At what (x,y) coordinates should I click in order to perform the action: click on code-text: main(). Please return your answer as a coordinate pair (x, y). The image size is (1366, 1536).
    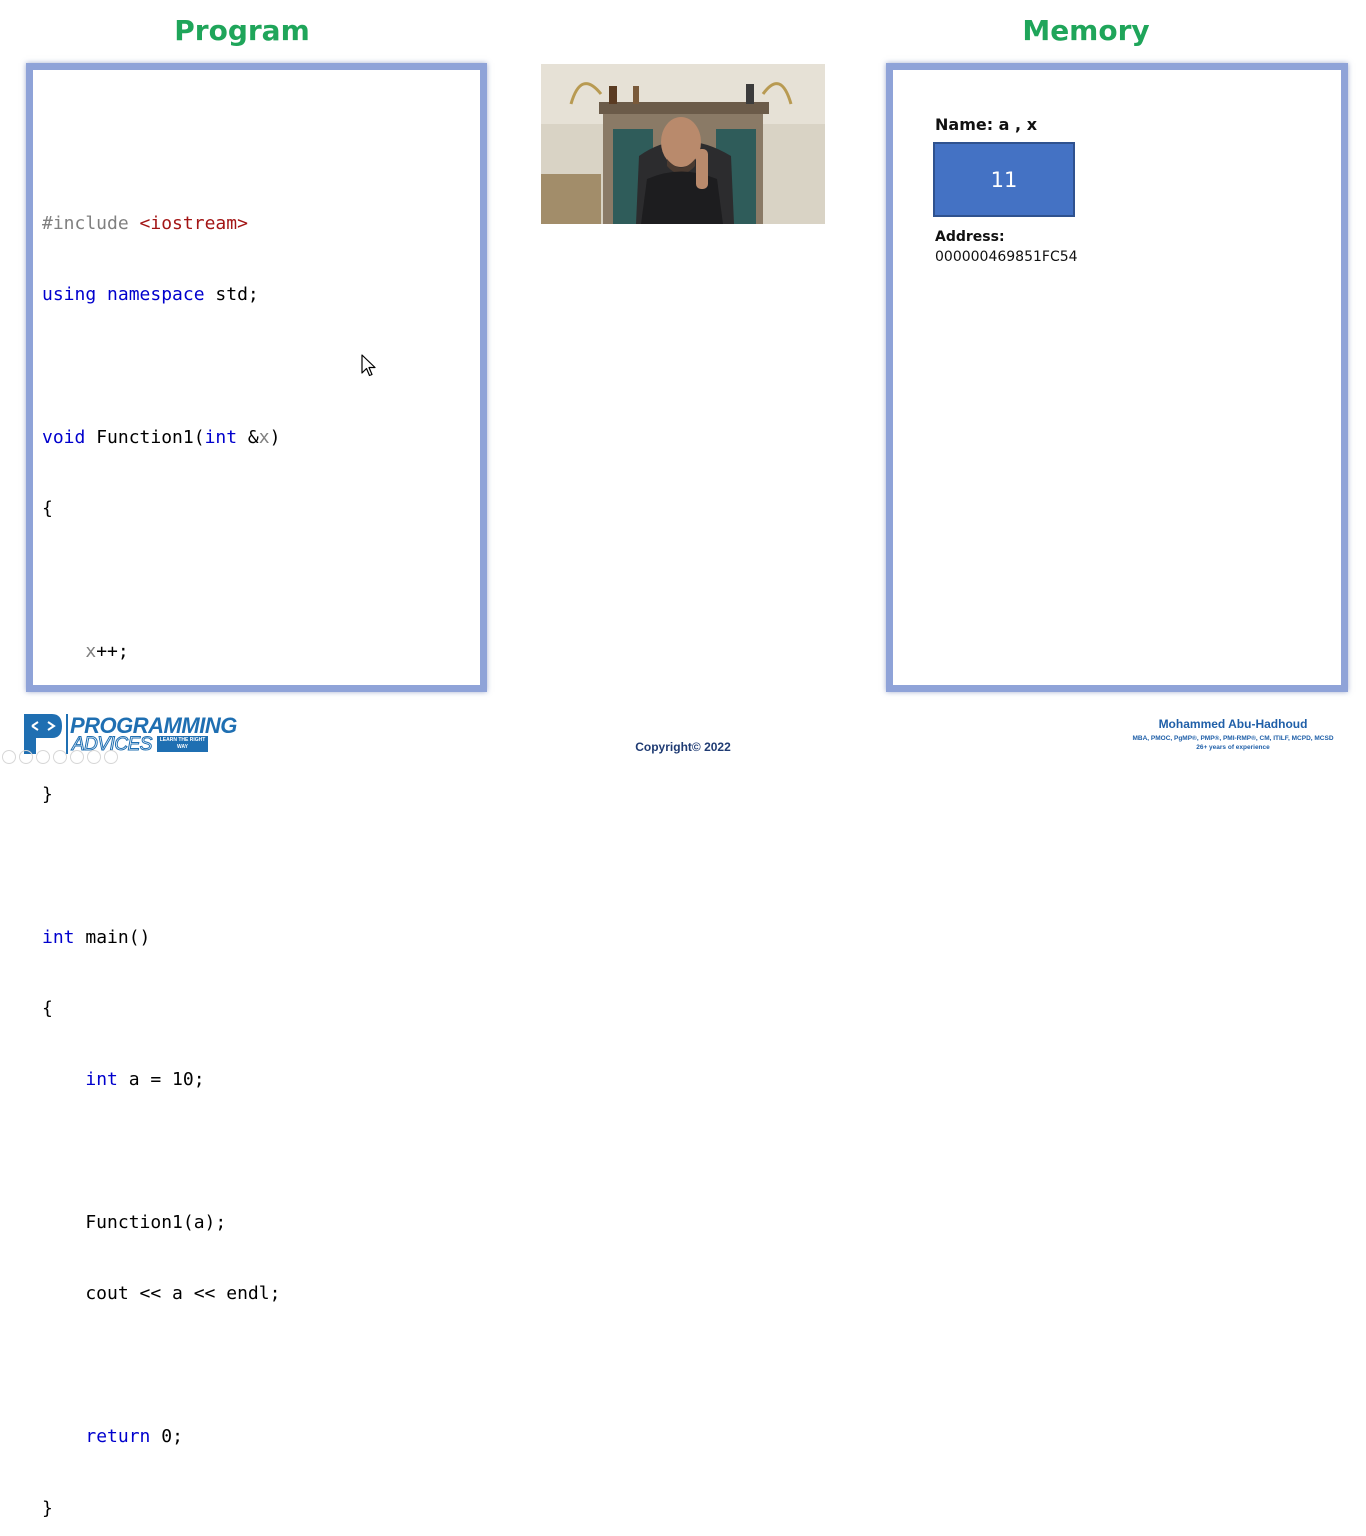
    Looking at the image, I should click on (112, 937).